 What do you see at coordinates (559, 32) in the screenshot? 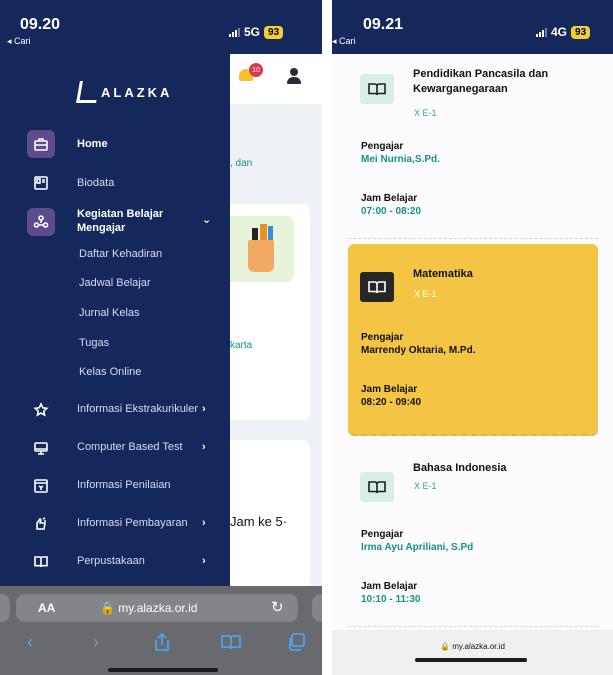
I see `network-type: 4G` at bounding box center [559, 32].